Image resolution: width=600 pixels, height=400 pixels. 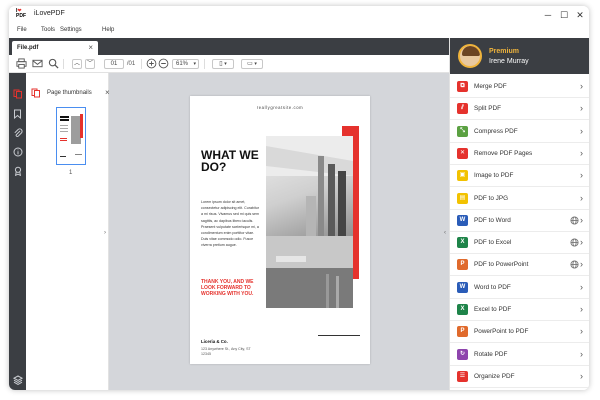 What do you see at coordinates (503, 153) in the screenshot?
I see `tool-label: Remove PDF Pages` at bounding box center [503, 153].